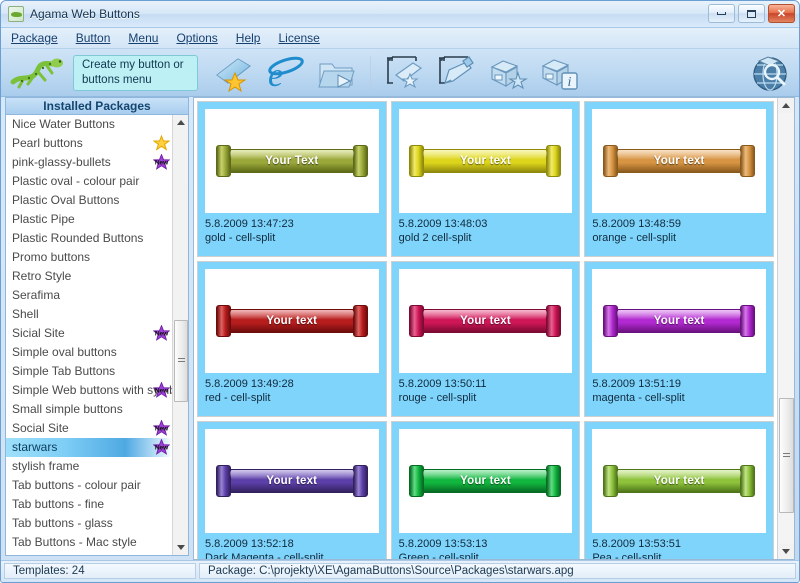 Image resolution: width=800 pixels, height=583 pixels. What do you see at coordinates (89, 485) in the screenshot?
I see `sidebar-item-tab-buttons-colour-pair: Tab buttons - colour pair` at bounding box center [89, 485].